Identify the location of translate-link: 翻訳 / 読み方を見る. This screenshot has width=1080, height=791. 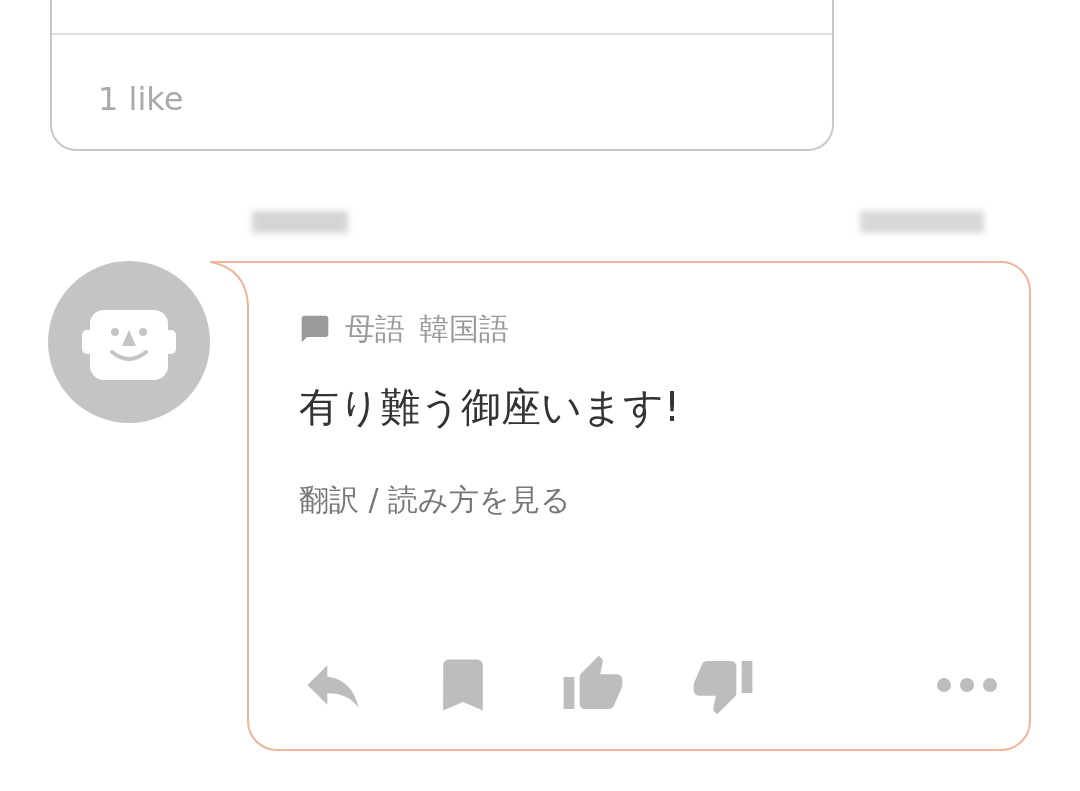
(650, 500).